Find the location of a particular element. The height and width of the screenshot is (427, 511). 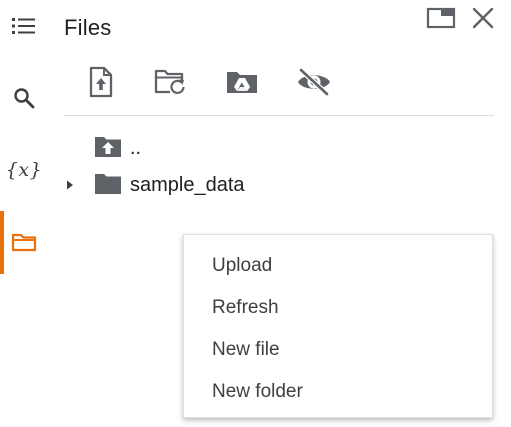

variables-button: {x} is located at coordinates (24, 170).